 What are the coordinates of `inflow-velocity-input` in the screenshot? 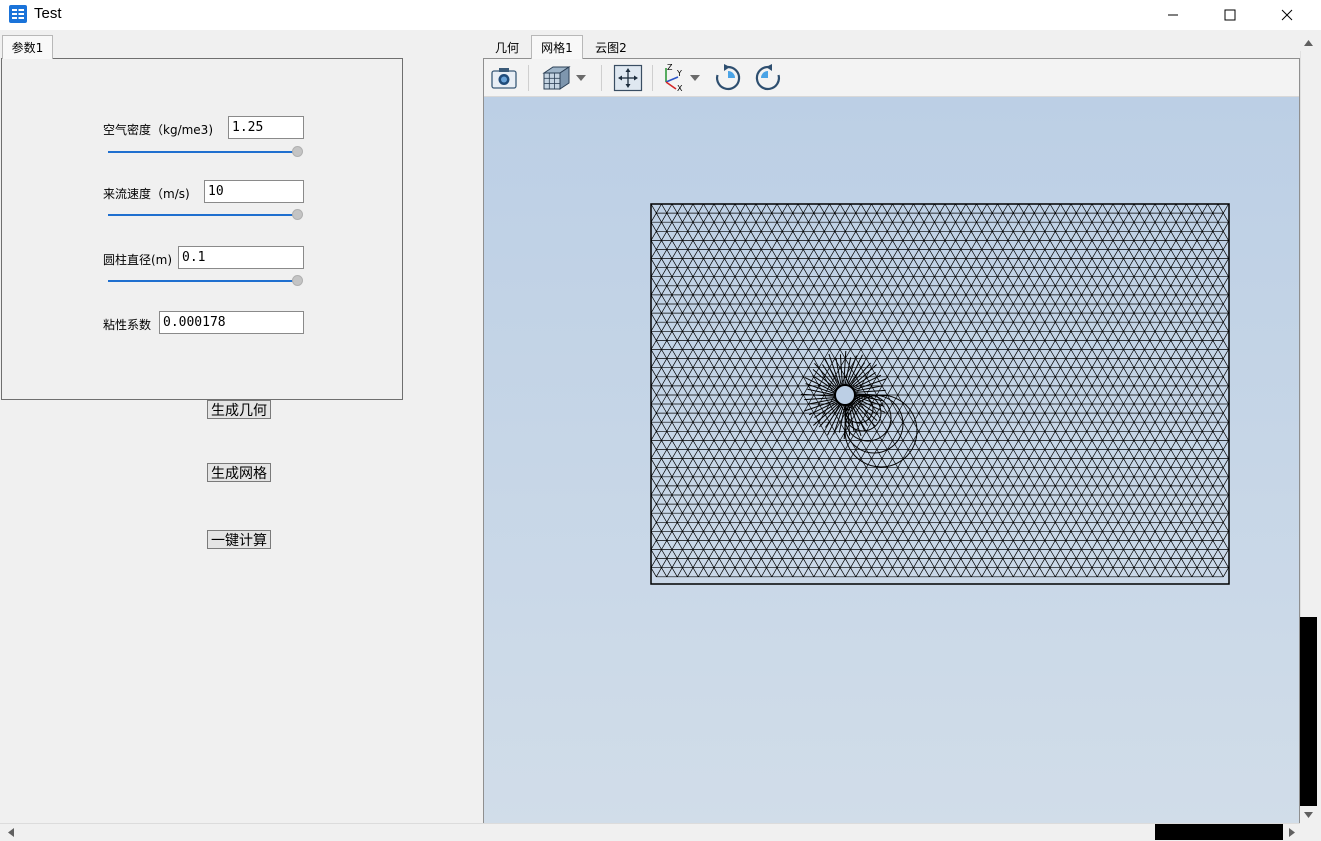 It's located at (254, 191).